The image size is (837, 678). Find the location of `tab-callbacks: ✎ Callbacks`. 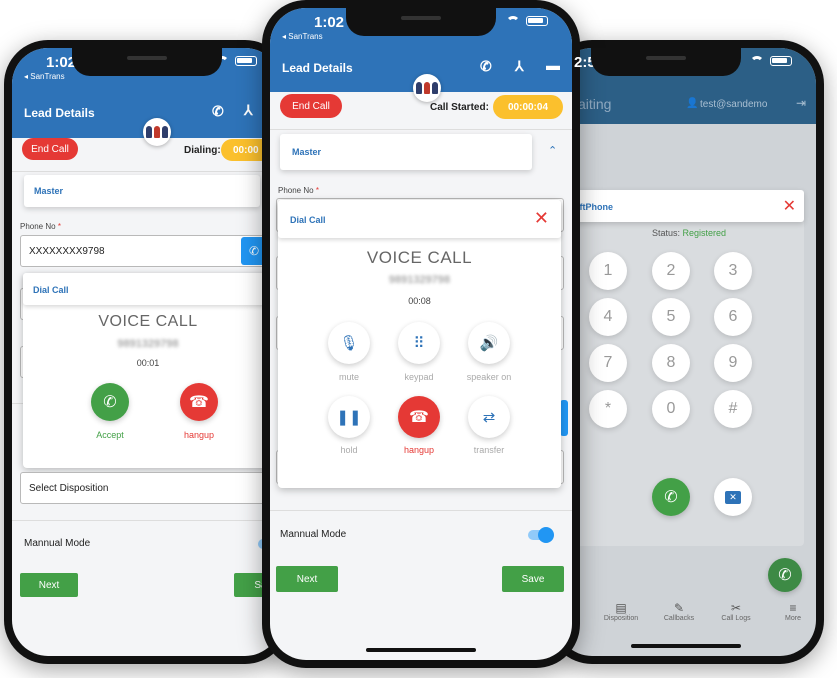

tab-callbacks: ✎ Callbacks is located at coordinates (679, 611).